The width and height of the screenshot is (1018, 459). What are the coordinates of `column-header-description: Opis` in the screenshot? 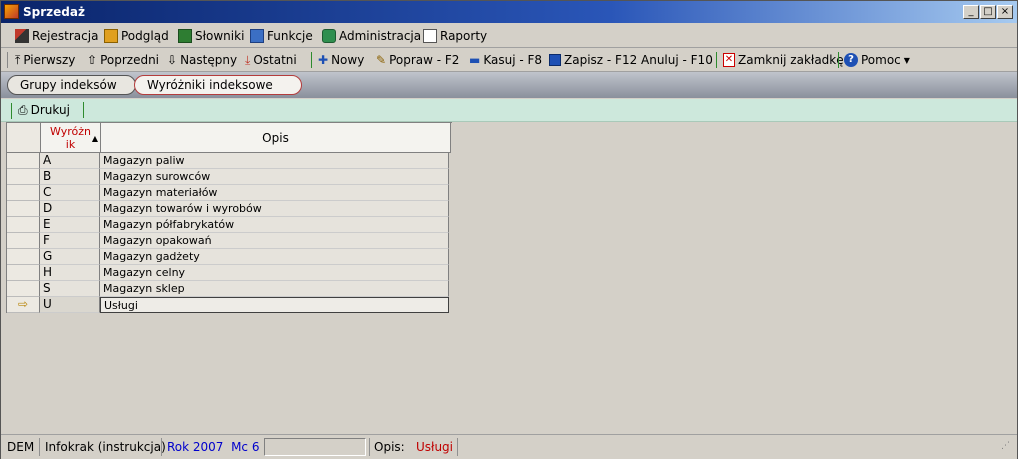 It's located at (276, 138).